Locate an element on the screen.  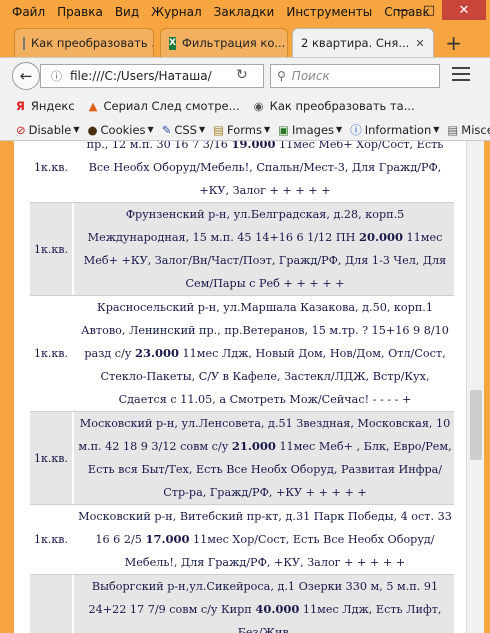
maximize-button: □ is located at coordinates (429, 10).